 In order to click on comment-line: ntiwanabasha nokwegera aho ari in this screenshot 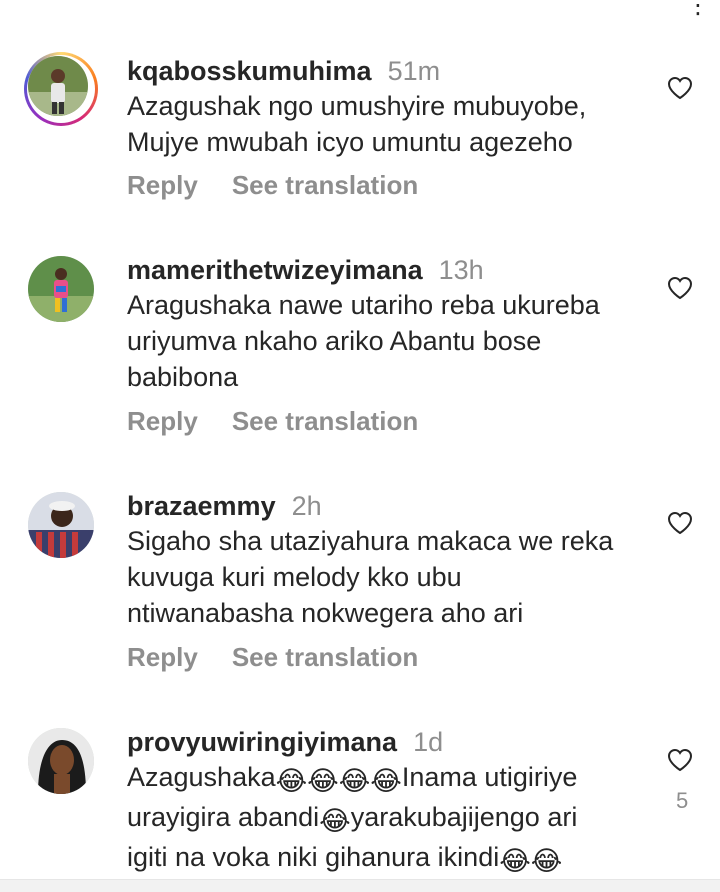, I will do `click(325, 613)`.